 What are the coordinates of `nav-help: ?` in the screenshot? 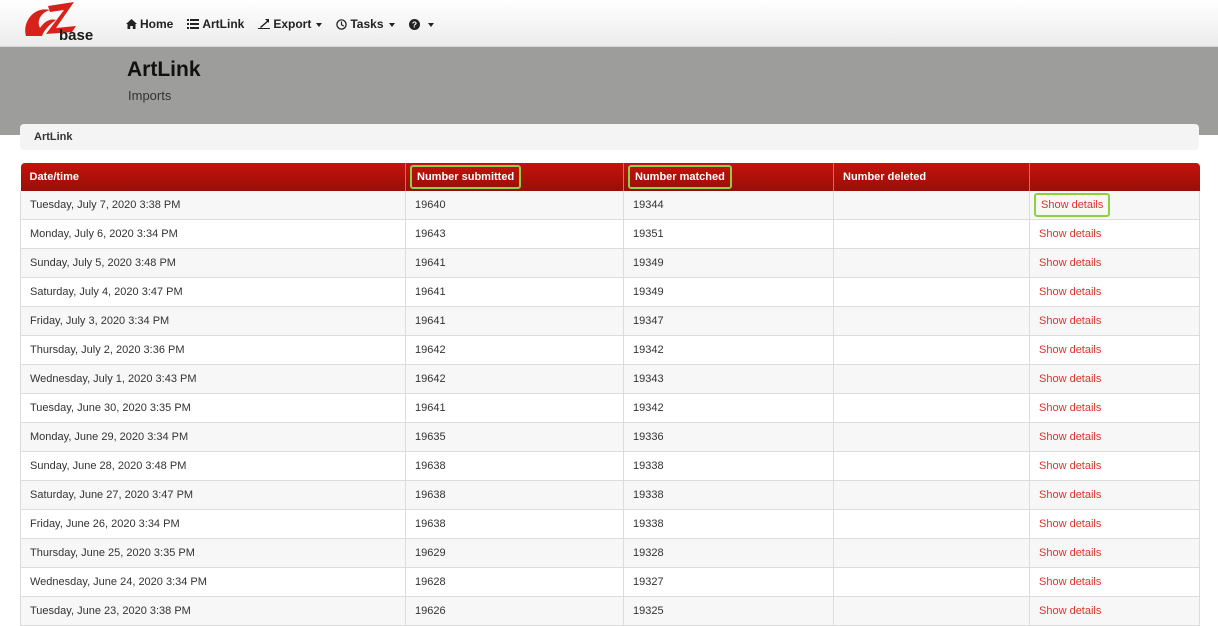 It's located at (421, 24).